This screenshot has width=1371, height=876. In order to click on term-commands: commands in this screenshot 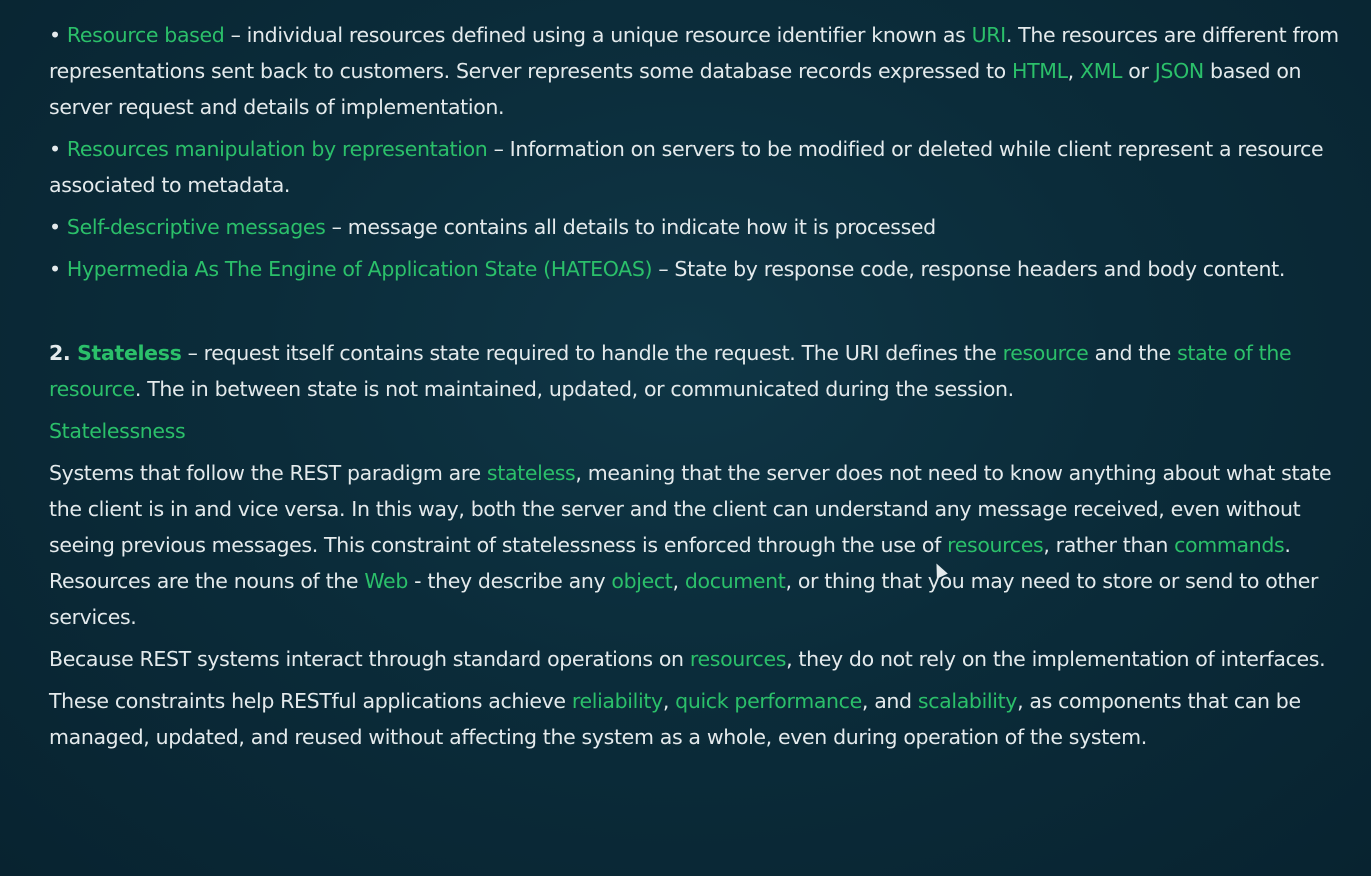, I will do `click(1229, 545)`.